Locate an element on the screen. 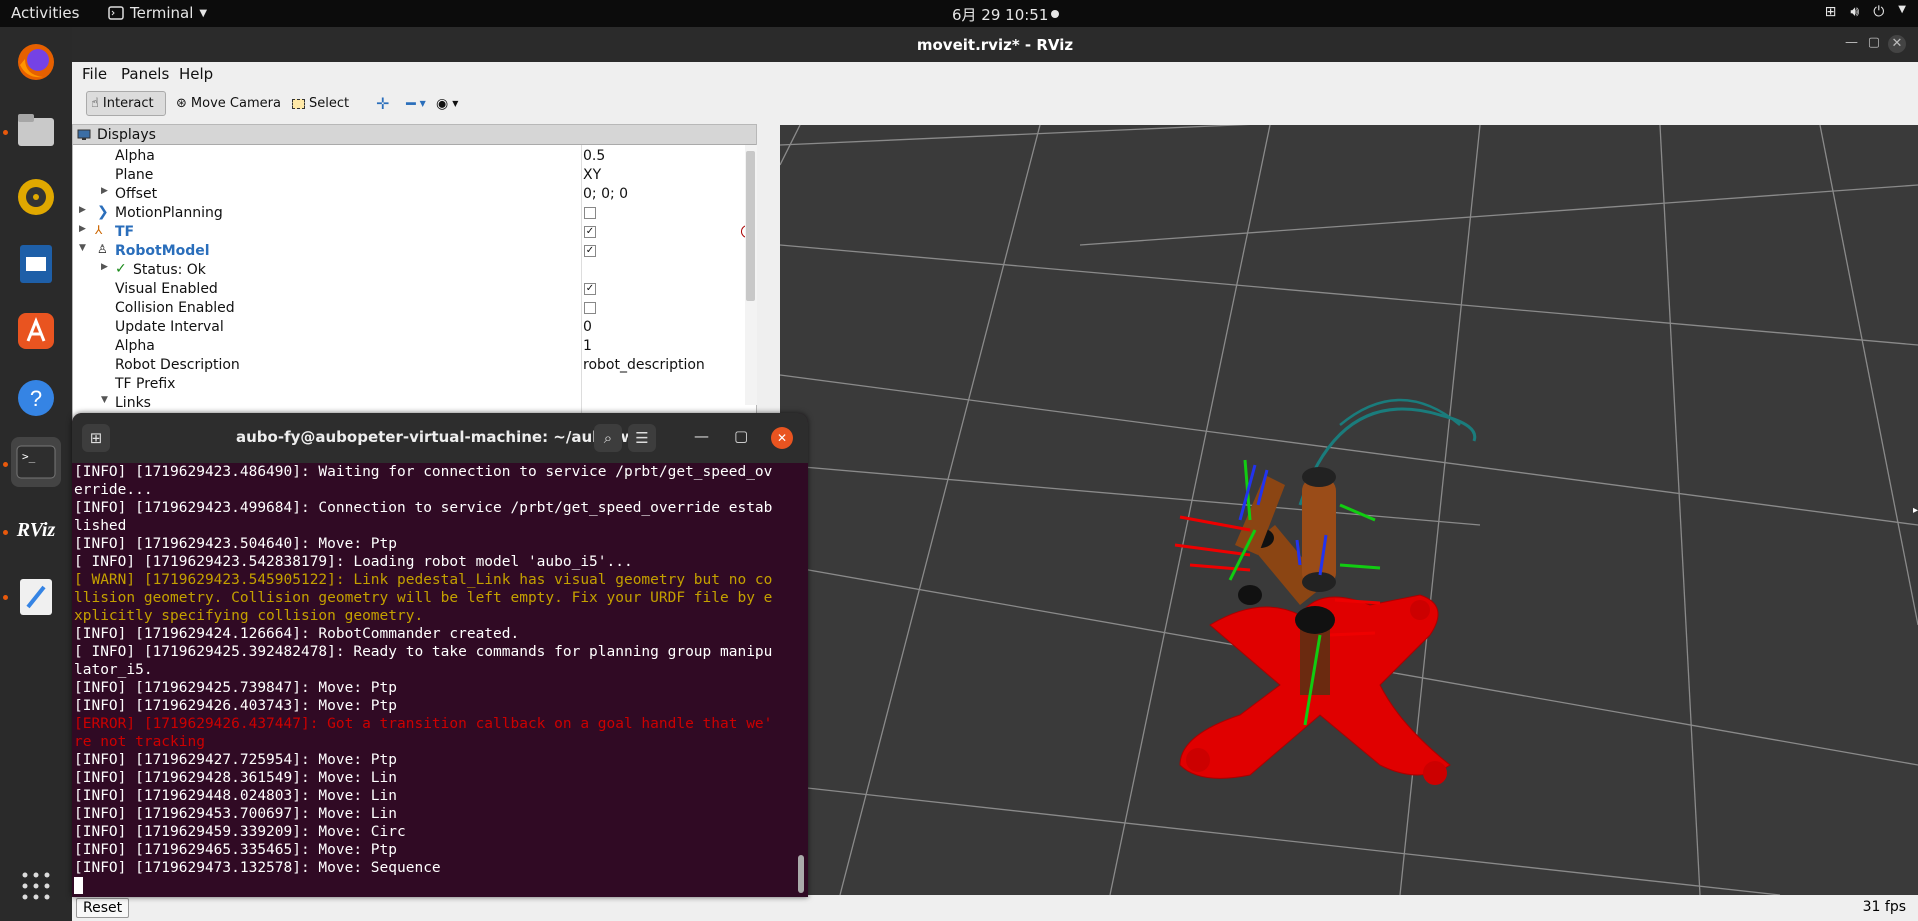 The height and width of the screenshot is (921, 1918). property-name: Offset is located at coordinates (136, 194).